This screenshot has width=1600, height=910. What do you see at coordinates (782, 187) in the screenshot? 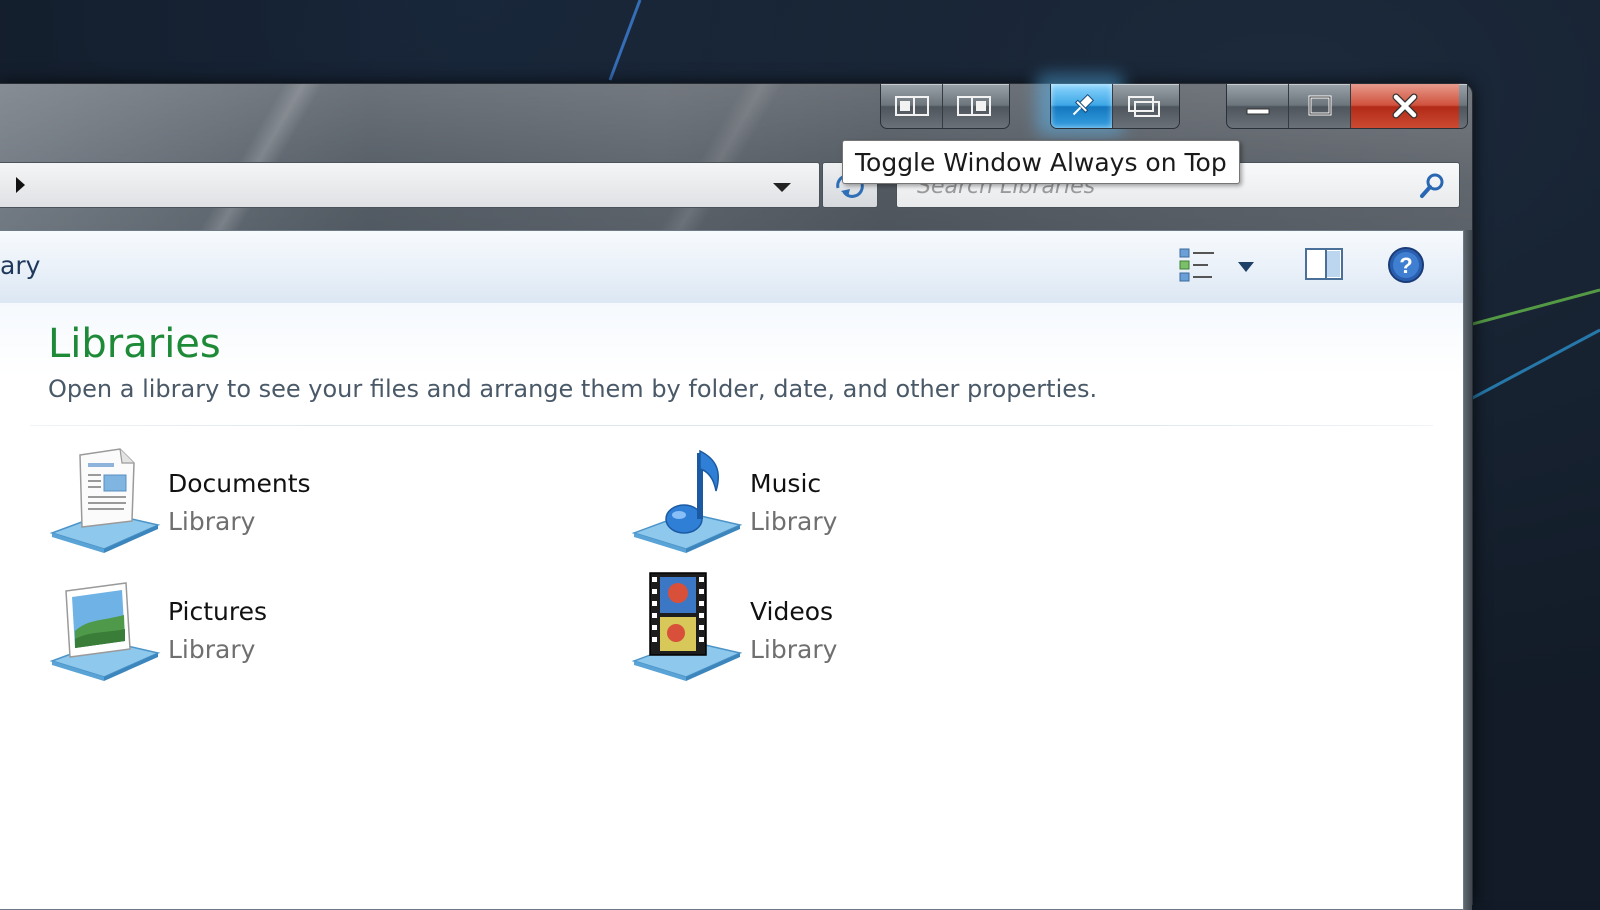
I see `address-history-dropdown-icon` at bounding box center [782, 187].